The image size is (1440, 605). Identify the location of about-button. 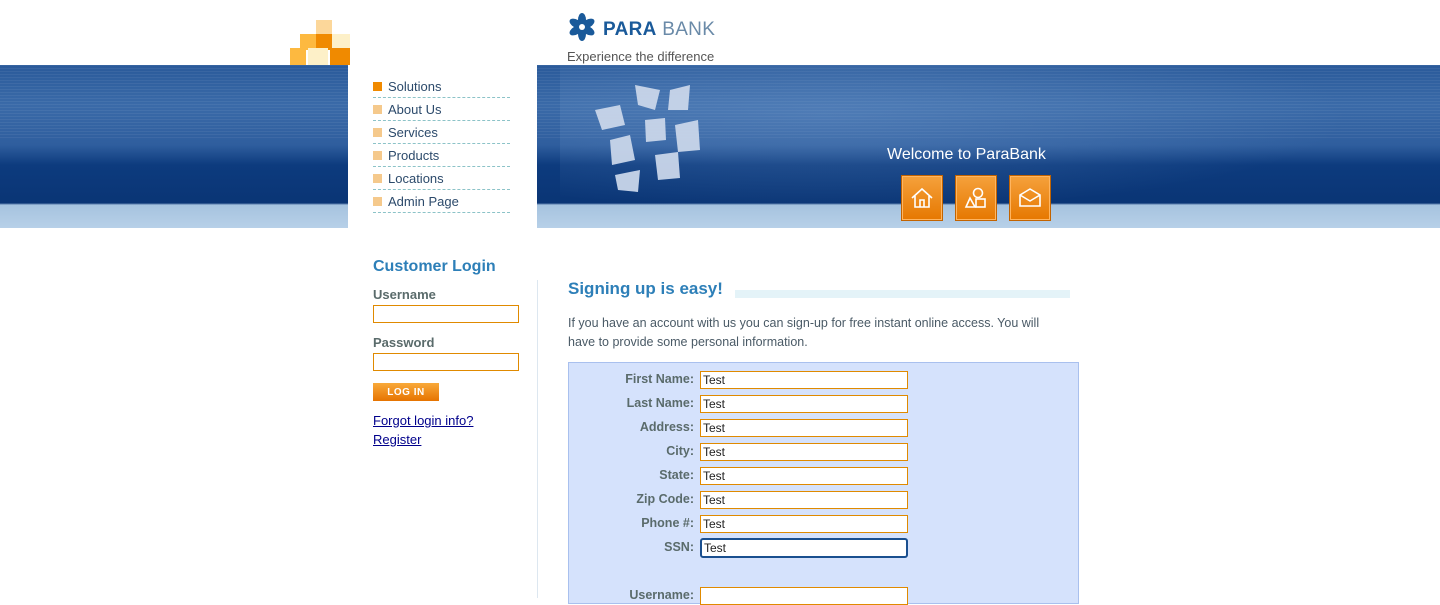
(976, 198).